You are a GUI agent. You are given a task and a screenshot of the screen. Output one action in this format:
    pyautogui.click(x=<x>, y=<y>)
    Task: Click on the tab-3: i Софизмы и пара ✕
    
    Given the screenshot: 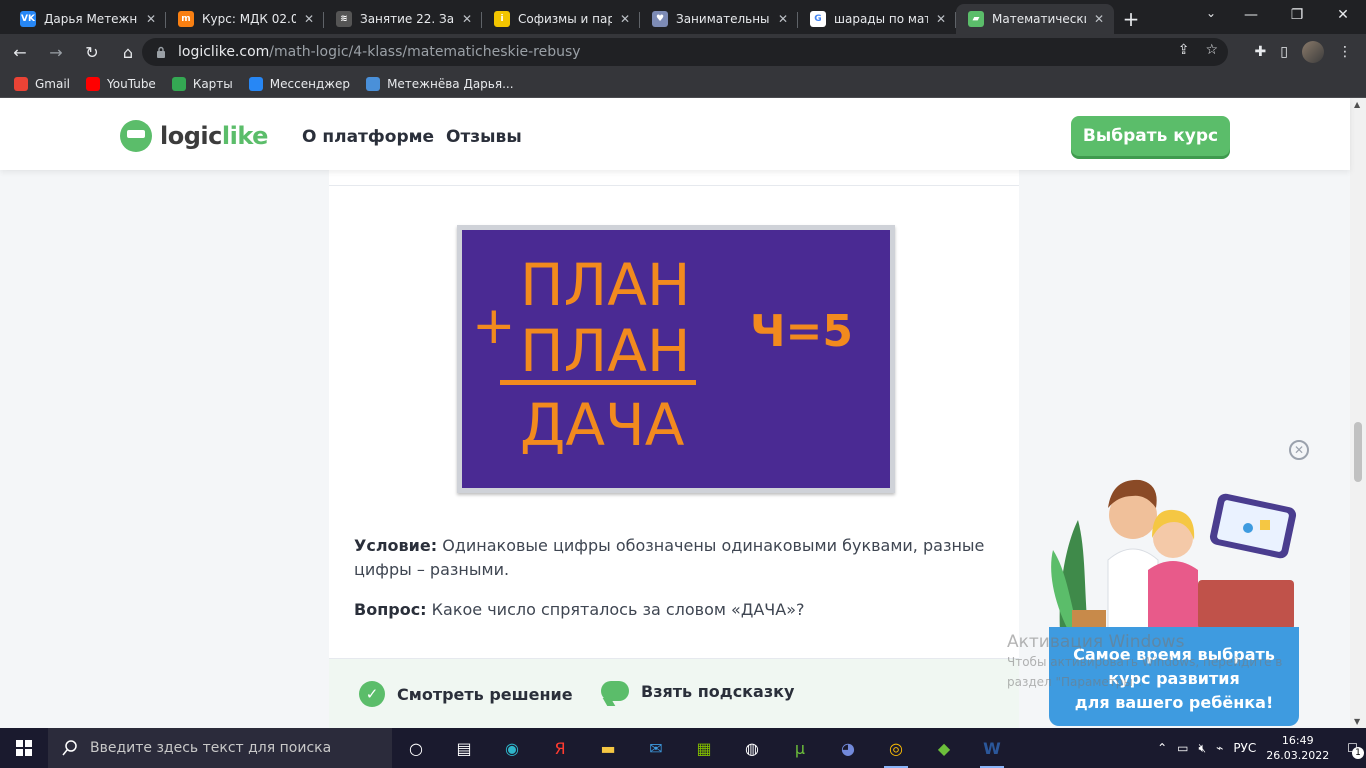 What is the action you would take?
    pyautogui.click(x=561, y=19)
    